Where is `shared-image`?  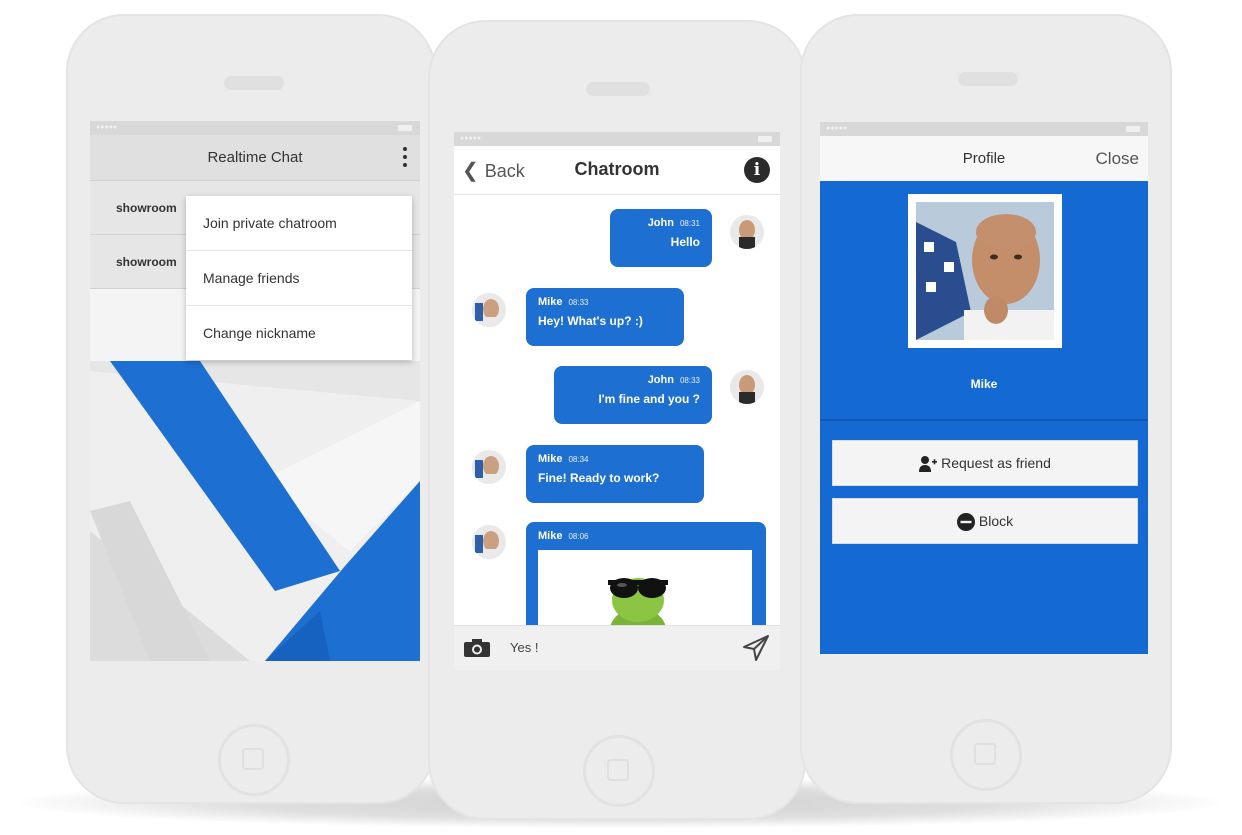
shared-image is located at coordinates (645, 587).